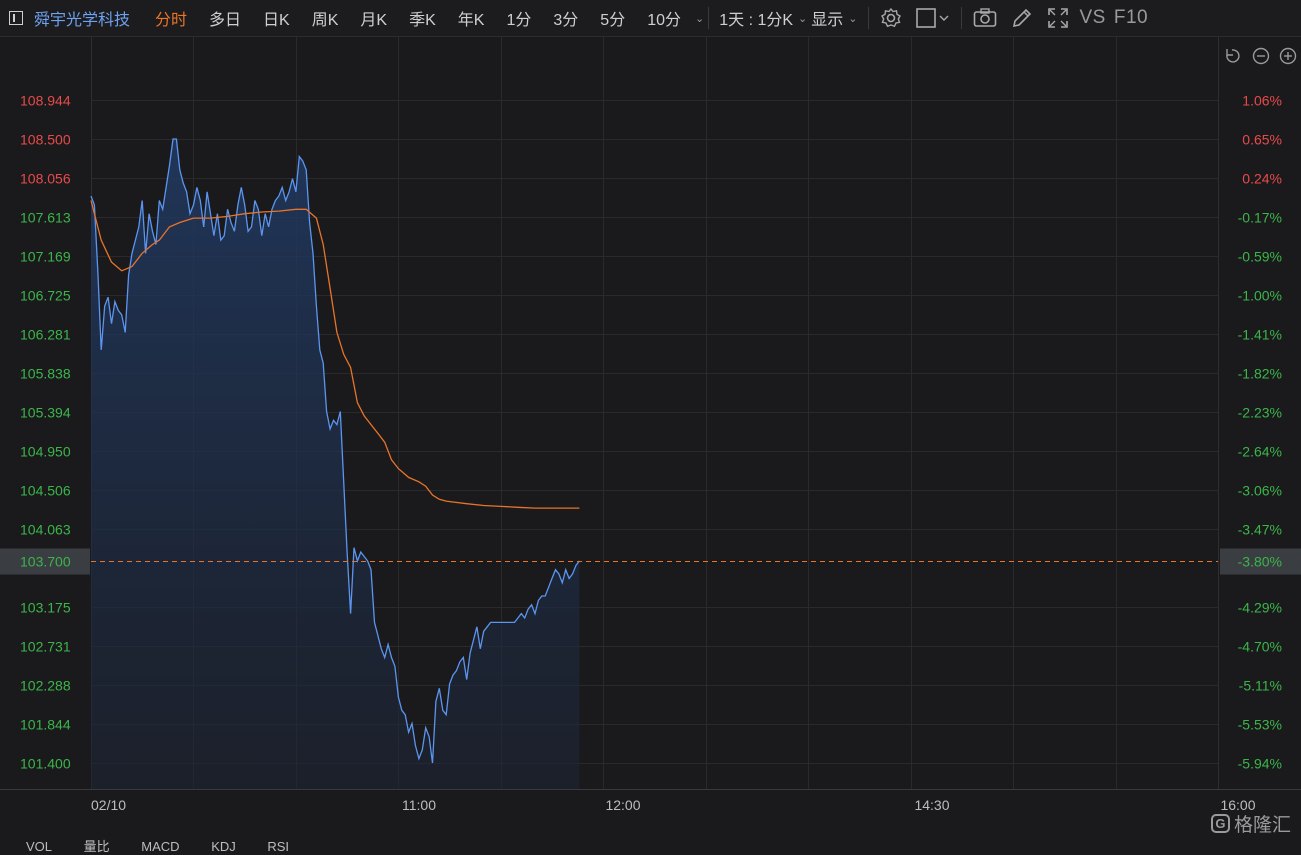  What do you see at coordinates (97, 846) in the screenshot?
I see `tab-volume-ratio: 量比` at bounding box center [97, 846].